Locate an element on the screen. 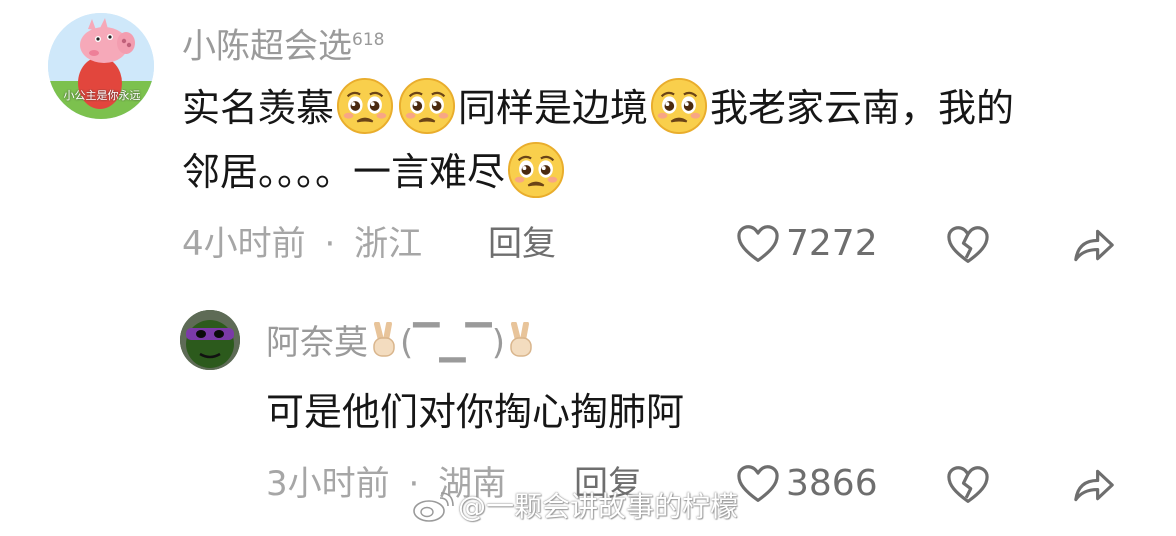  avatar: 小公主是你永远 is located at coordinates (101, 66).